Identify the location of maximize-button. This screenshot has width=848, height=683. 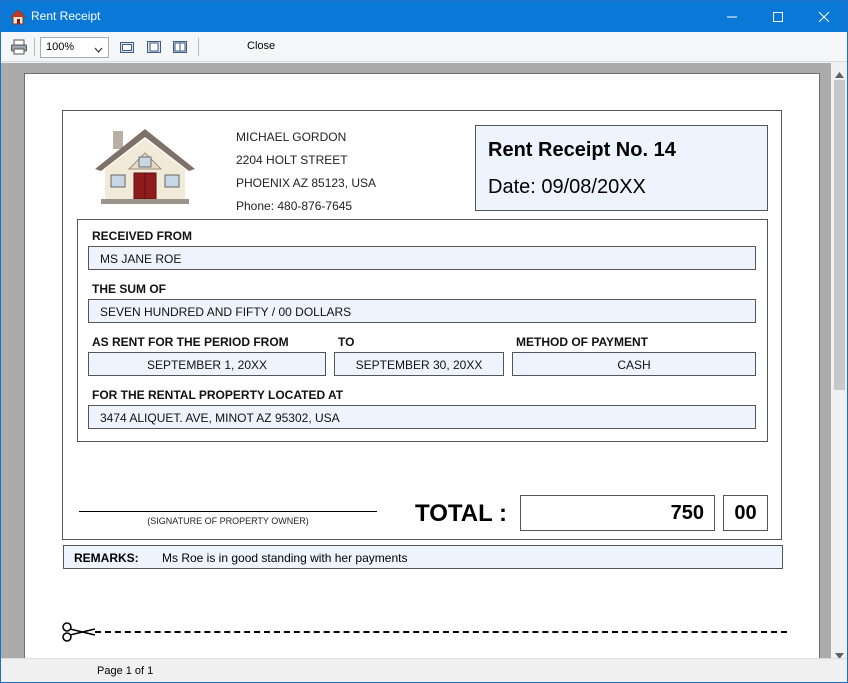
(778, 16).